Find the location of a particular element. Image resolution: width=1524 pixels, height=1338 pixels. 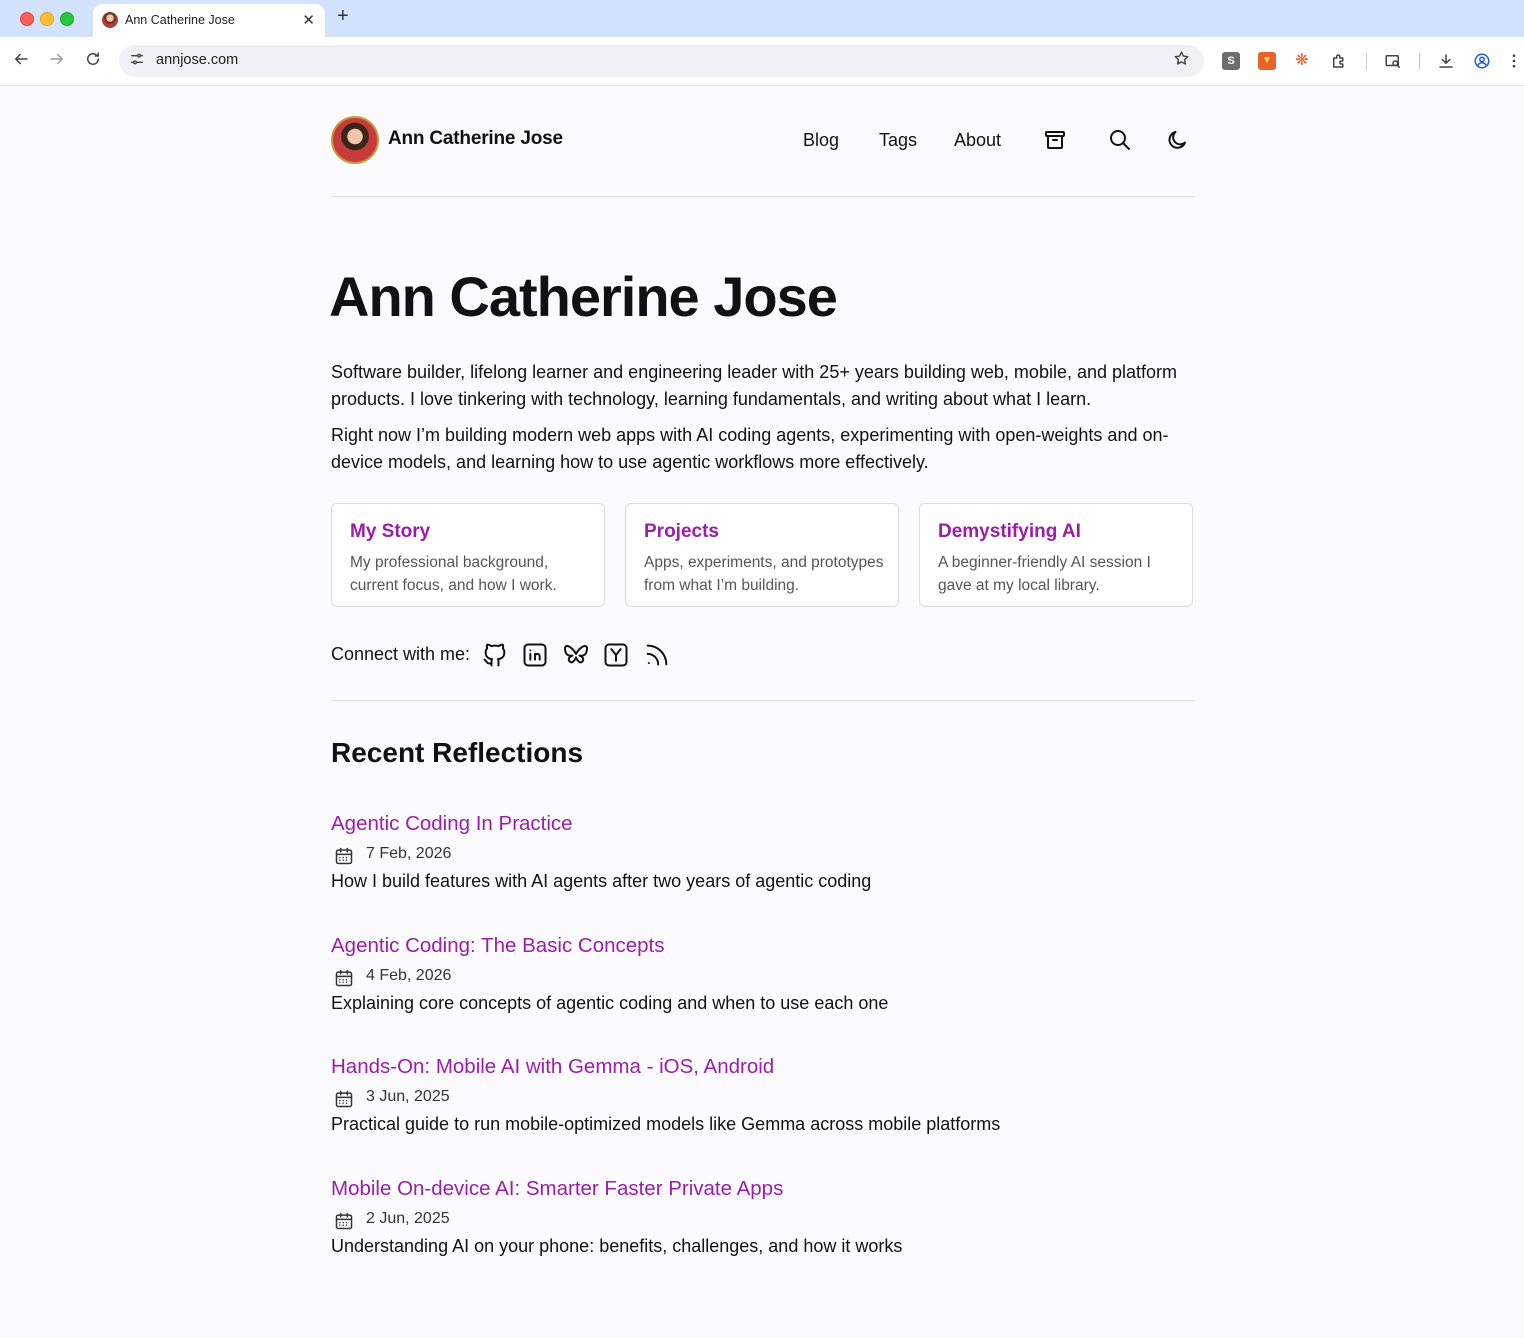

nav-about-link: About is located at coordinates (977, 140).